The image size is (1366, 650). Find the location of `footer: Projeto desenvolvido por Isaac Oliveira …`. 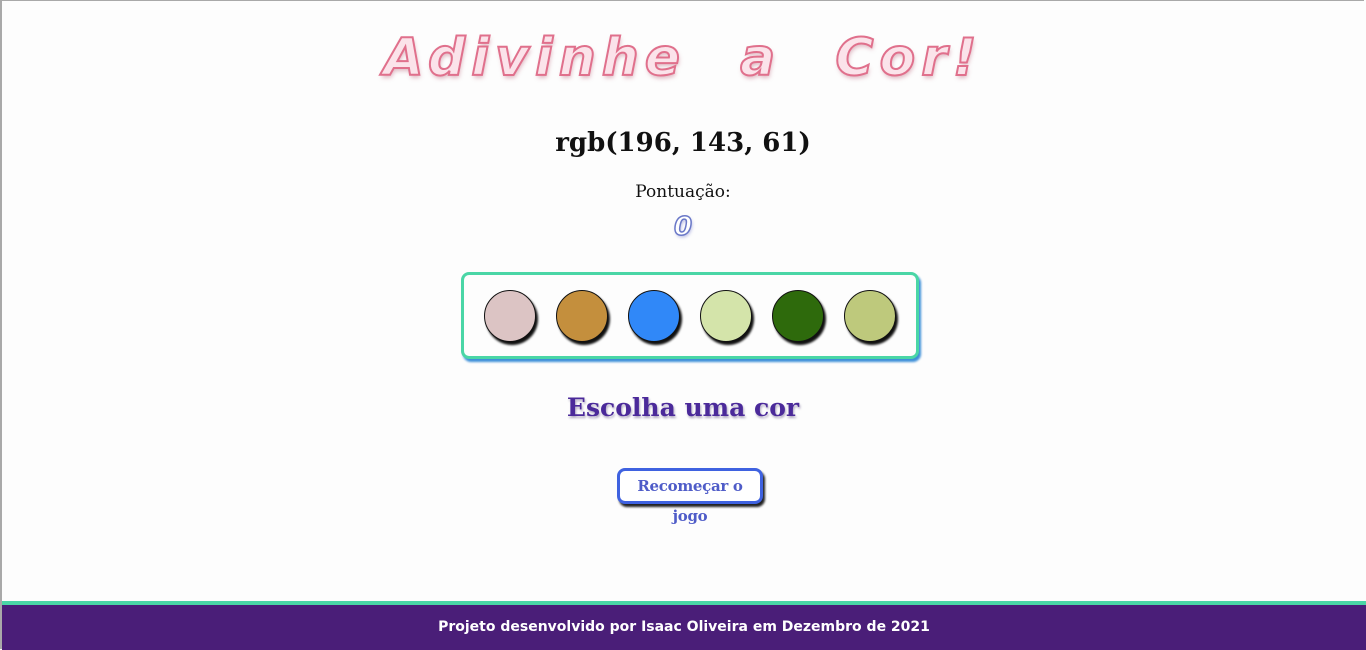

footer: Projeto desenvolvido por Isaac Oliveira … is located at coordinates (684, 625).